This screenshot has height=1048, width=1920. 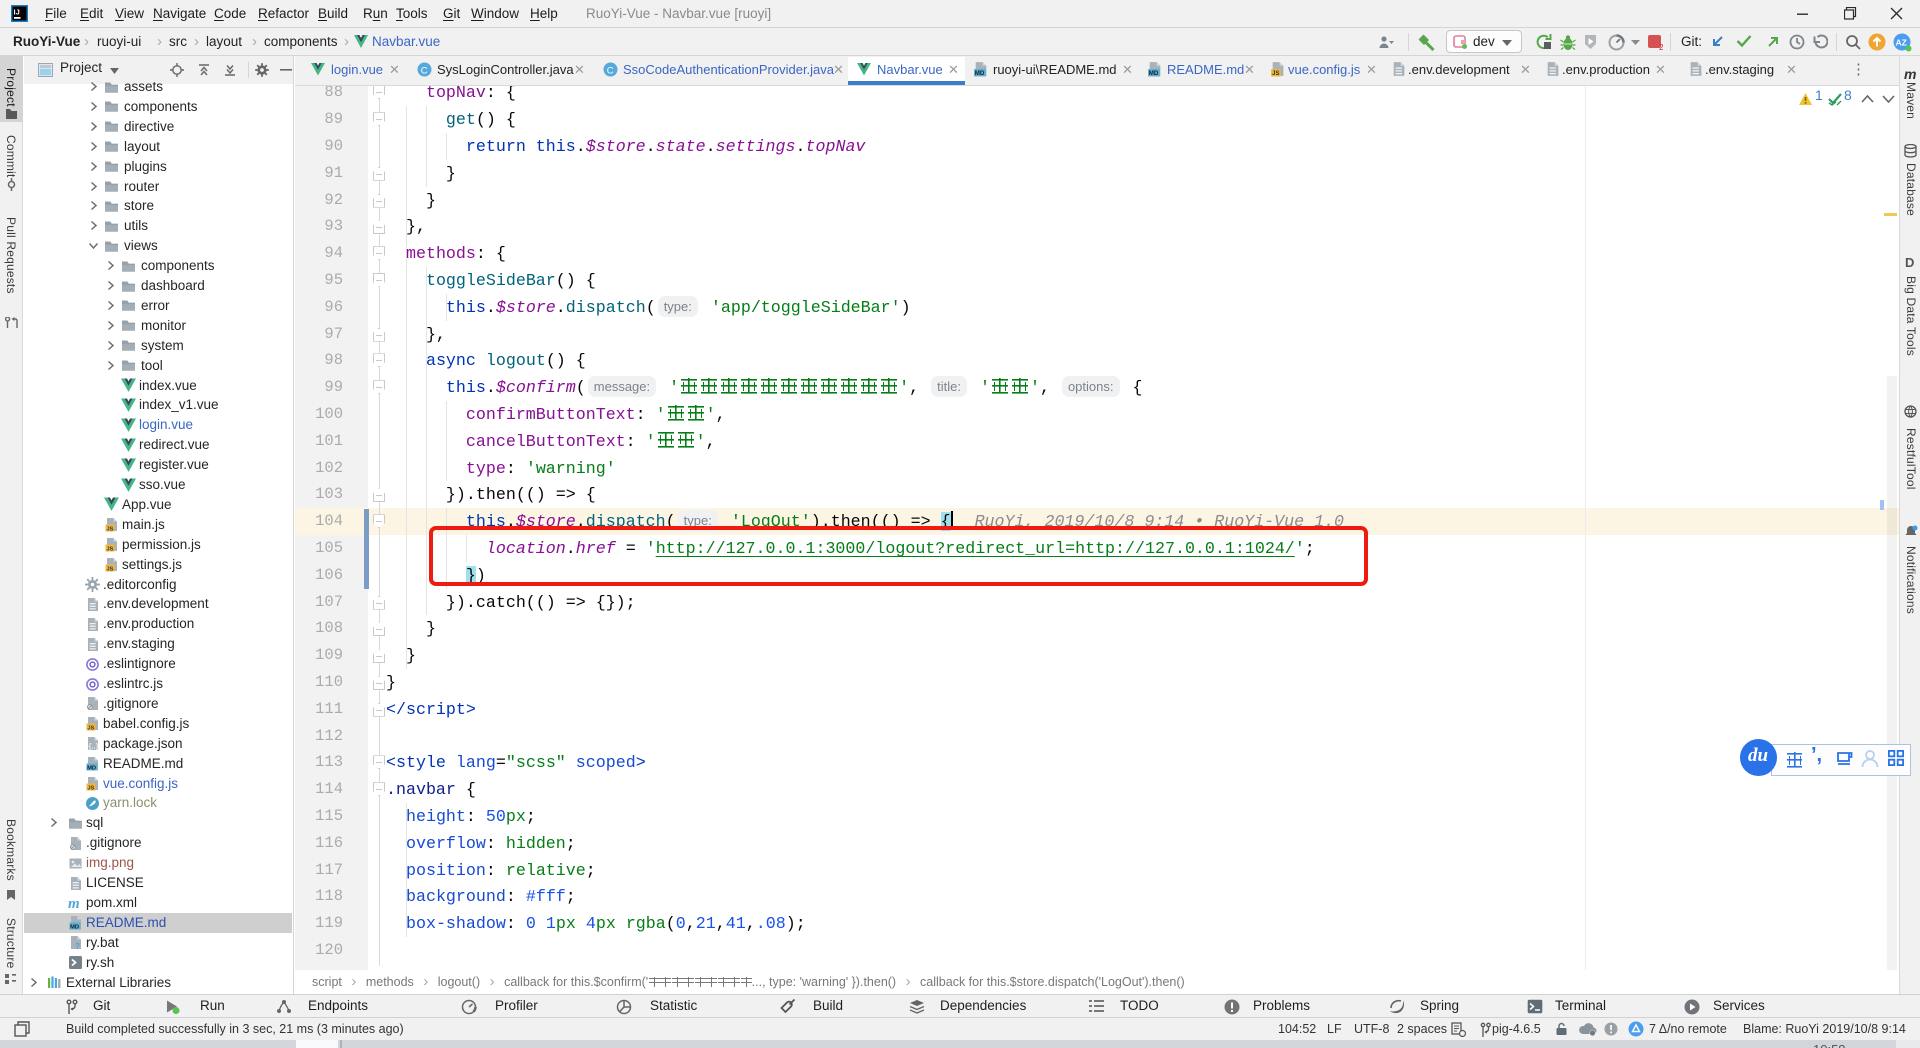 I want to click on svg-text: AZ, so click(x=1901, y=43).